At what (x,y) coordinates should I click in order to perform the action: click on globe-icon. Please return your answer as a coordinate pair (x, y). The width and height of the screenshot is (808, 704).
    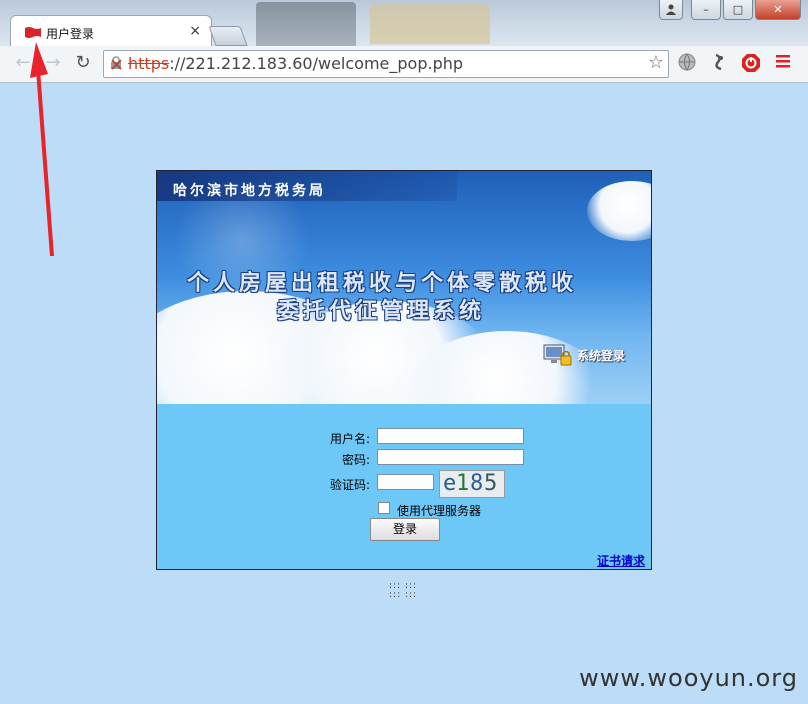
    Looking at the image, I should click on (687, 64).